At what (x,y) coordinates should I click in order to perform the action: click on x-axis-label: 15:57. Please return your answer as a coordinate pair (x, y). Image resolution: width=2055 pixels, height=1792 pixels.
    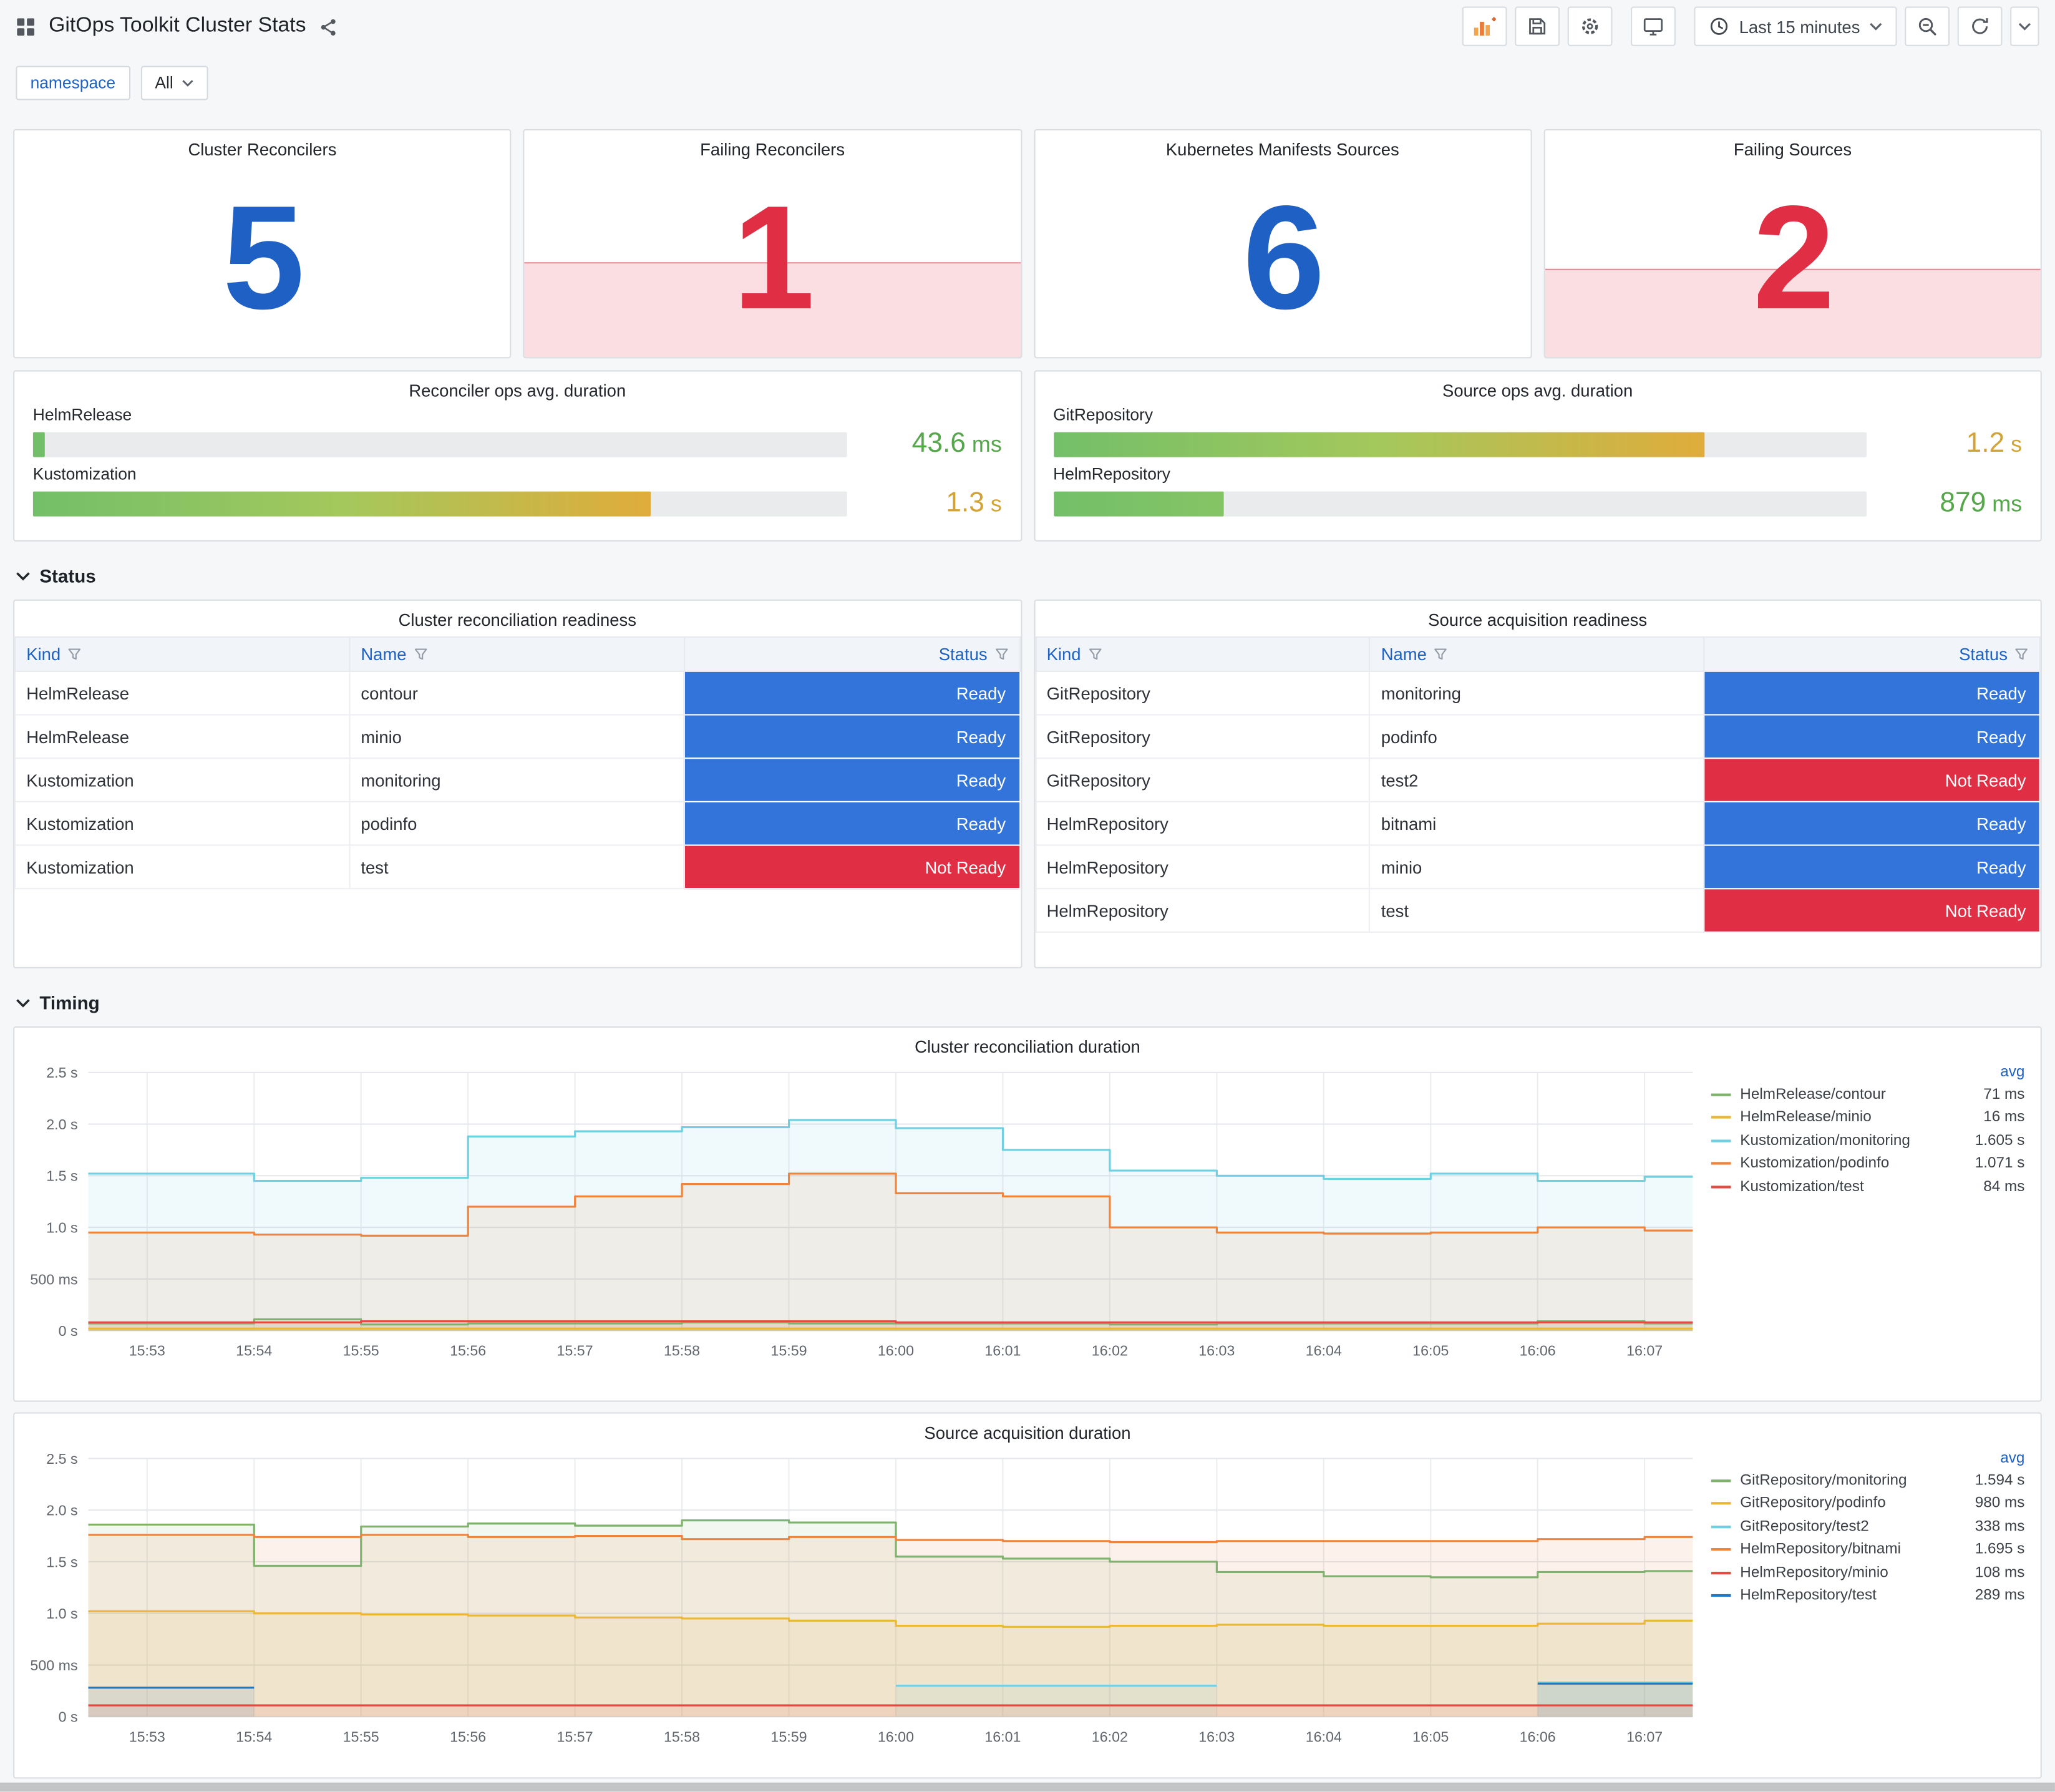
    Looking at the image, I should click on (575, 1351).